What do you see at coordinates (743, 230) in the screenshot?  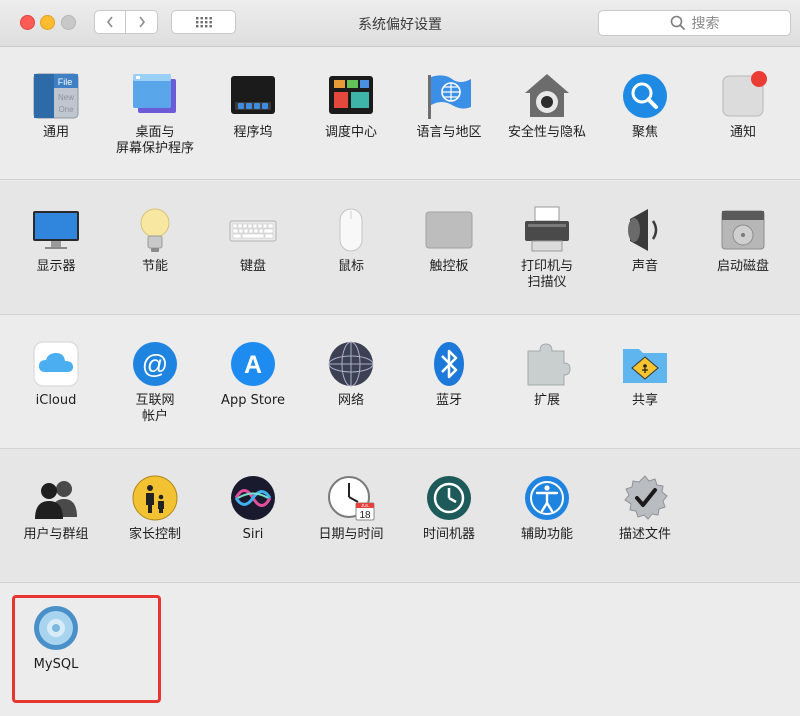 I see `startup-disk-icon` at bounding box center [743, 230].